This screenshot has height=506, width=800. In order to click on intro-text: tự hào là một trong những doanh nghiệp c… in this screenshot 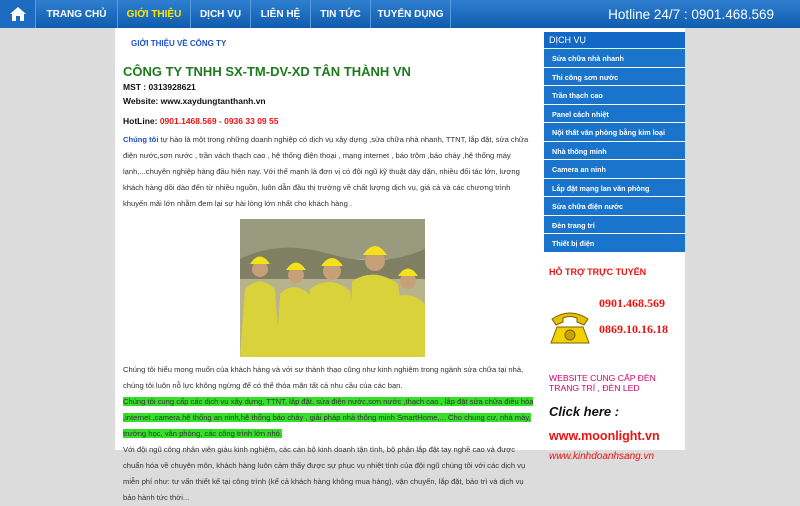, I will do `click(326, 171)`.